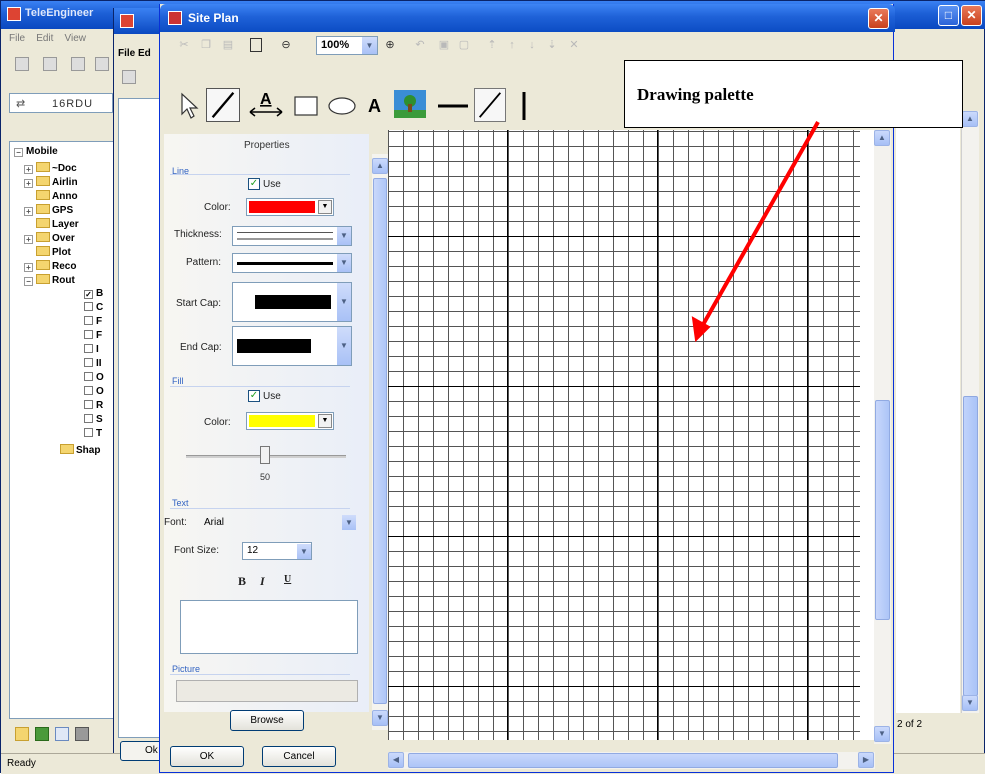 The width and height of the screenshot is (985, 774). What do you see at coordinates (78, 64) in the screenshot?
I see `save-icon` at bounding box center [78, 64].